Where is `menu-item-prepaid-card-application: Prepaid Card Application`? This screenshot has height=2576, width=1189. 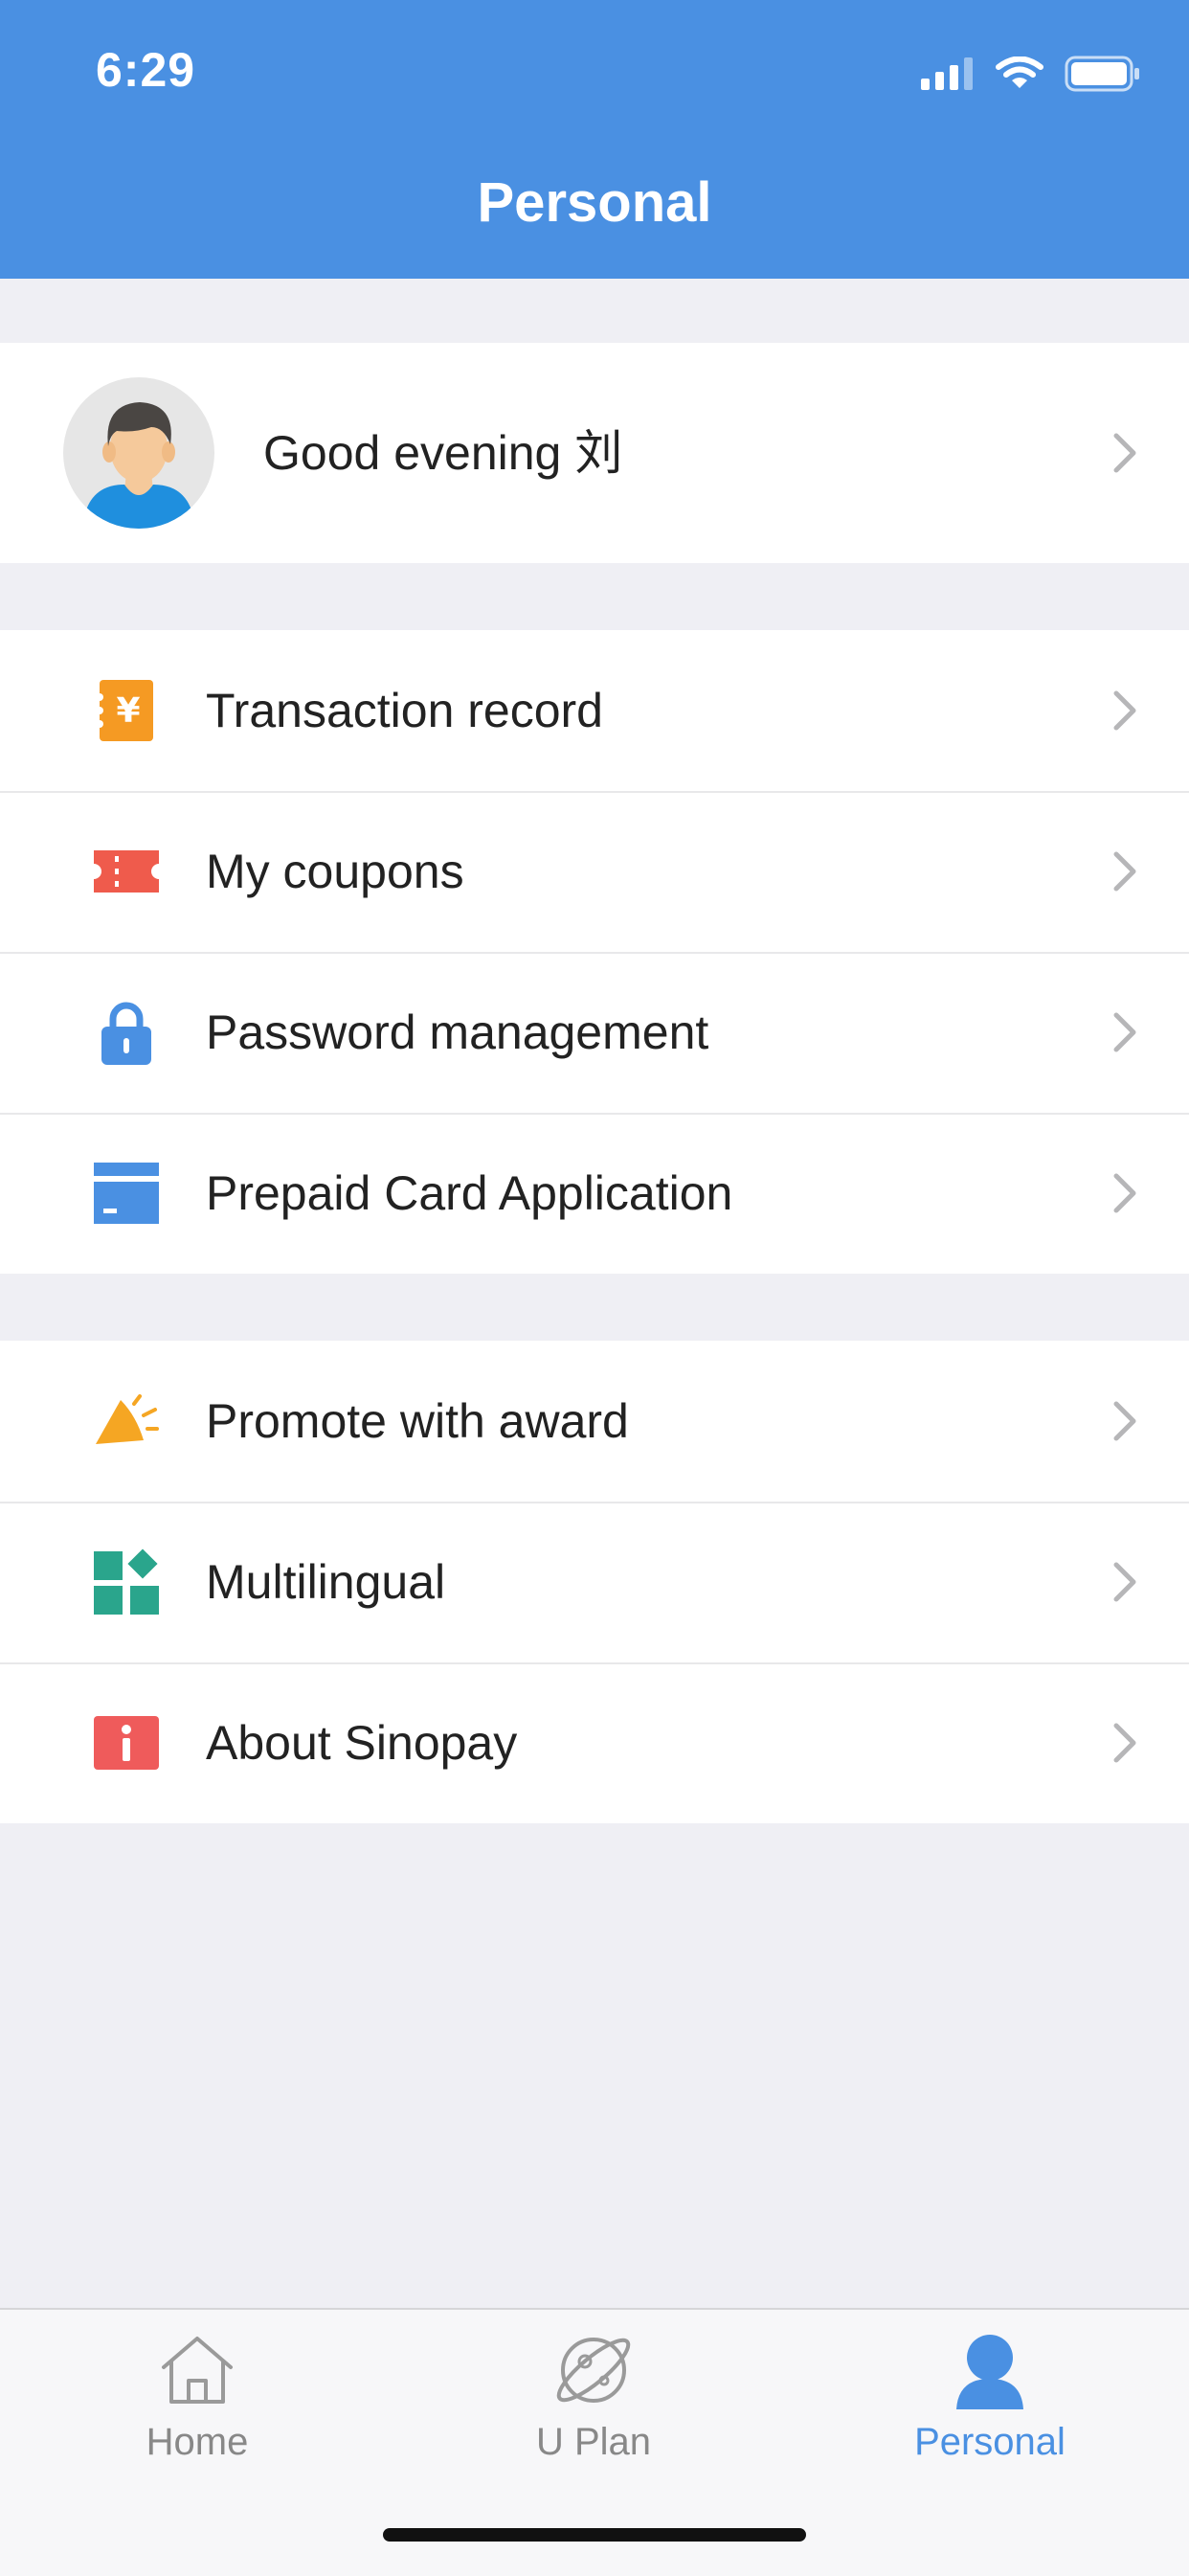
menu-item-prepaid-card-application: Prepaid Card Application is located at coordinates (594, 1193).